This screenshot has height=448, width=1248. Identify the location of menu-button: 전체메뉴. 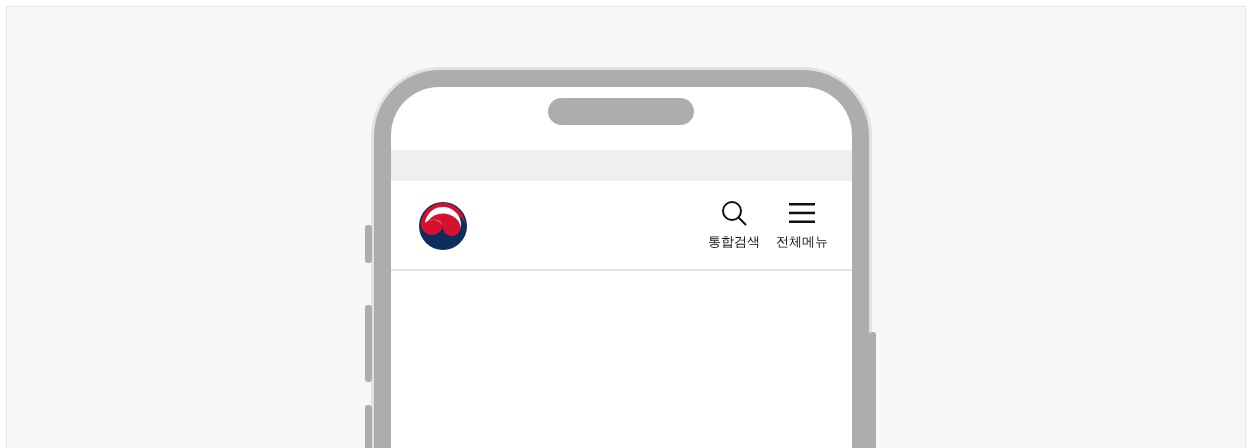
(801, 225).